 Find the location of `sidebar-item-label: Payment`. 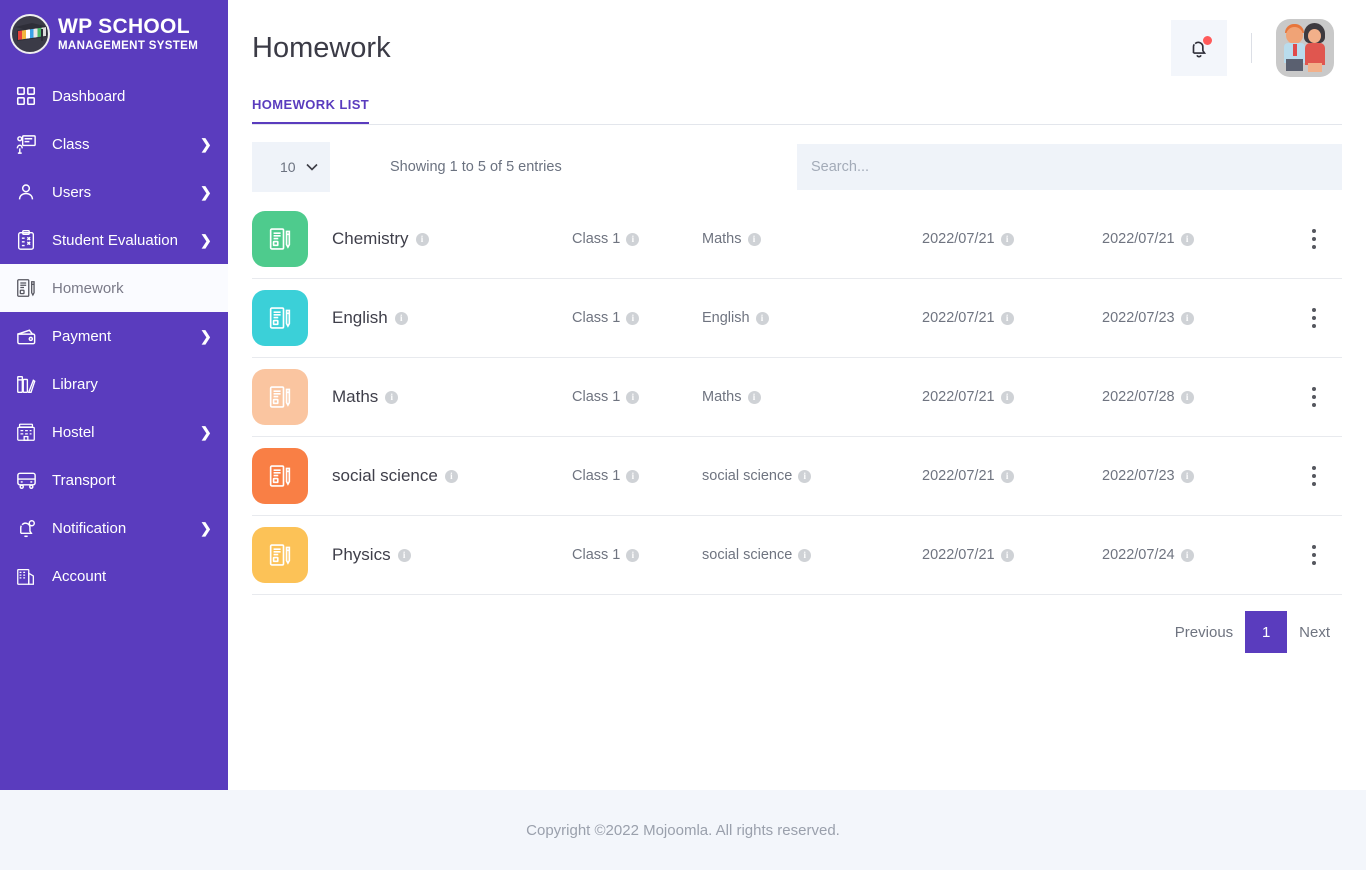

sidebar-item-label: Payment is located at coordinates (82, 336).